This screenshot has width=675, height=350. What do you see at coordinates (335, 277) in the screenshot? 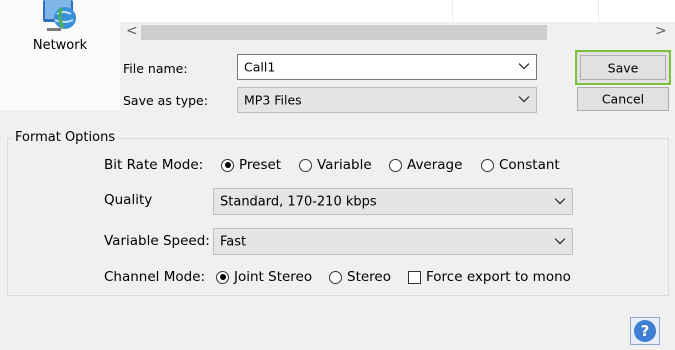
I see `radio-stereo-circle` at bounding box center [335, 277].